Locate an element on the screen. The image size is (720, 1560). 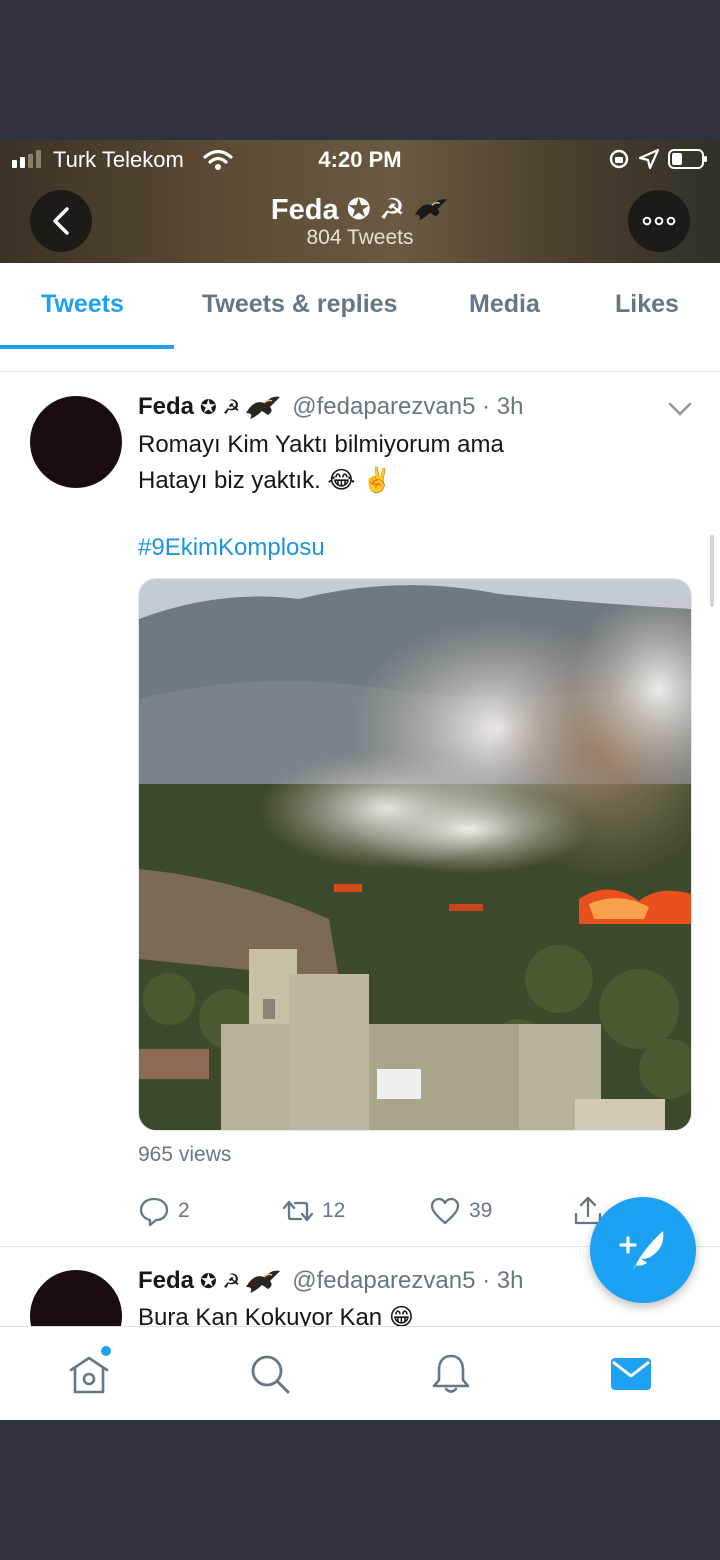
tab-media: Media is located at coordinates (504, 304).